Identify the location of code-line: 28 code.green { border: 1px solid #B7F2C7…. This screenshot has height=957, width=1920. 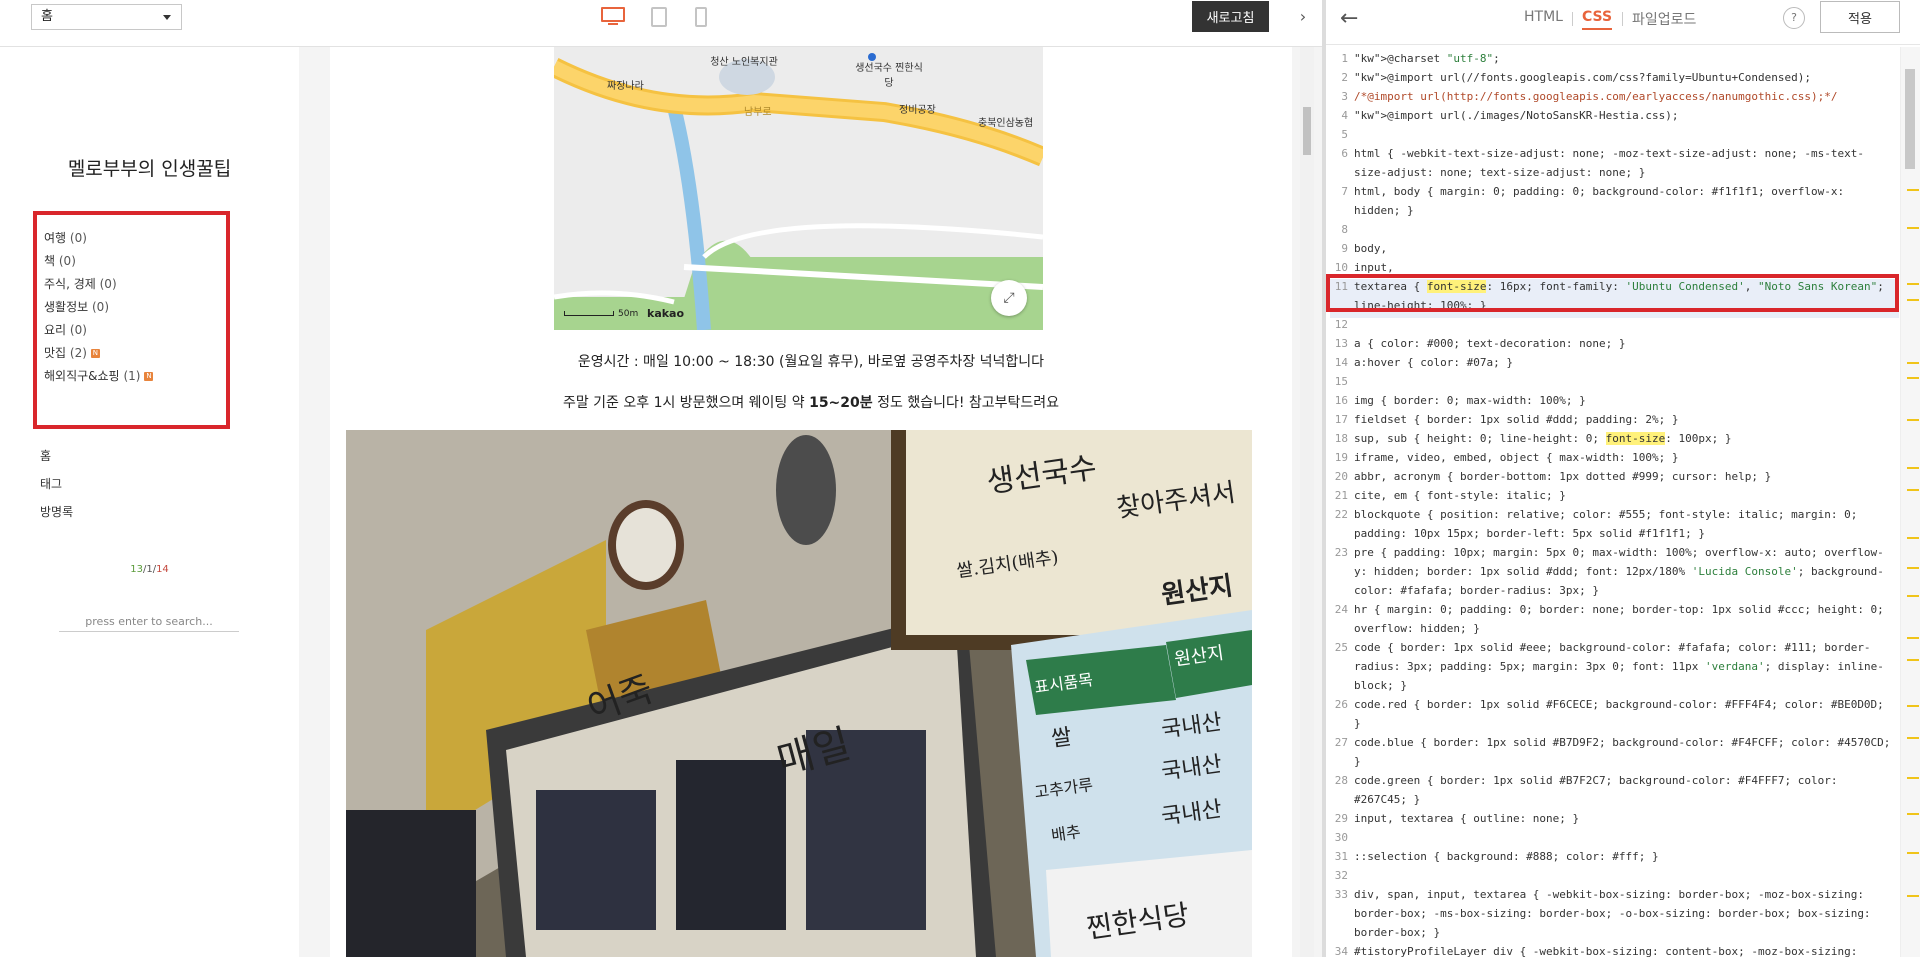
(1613, 783).